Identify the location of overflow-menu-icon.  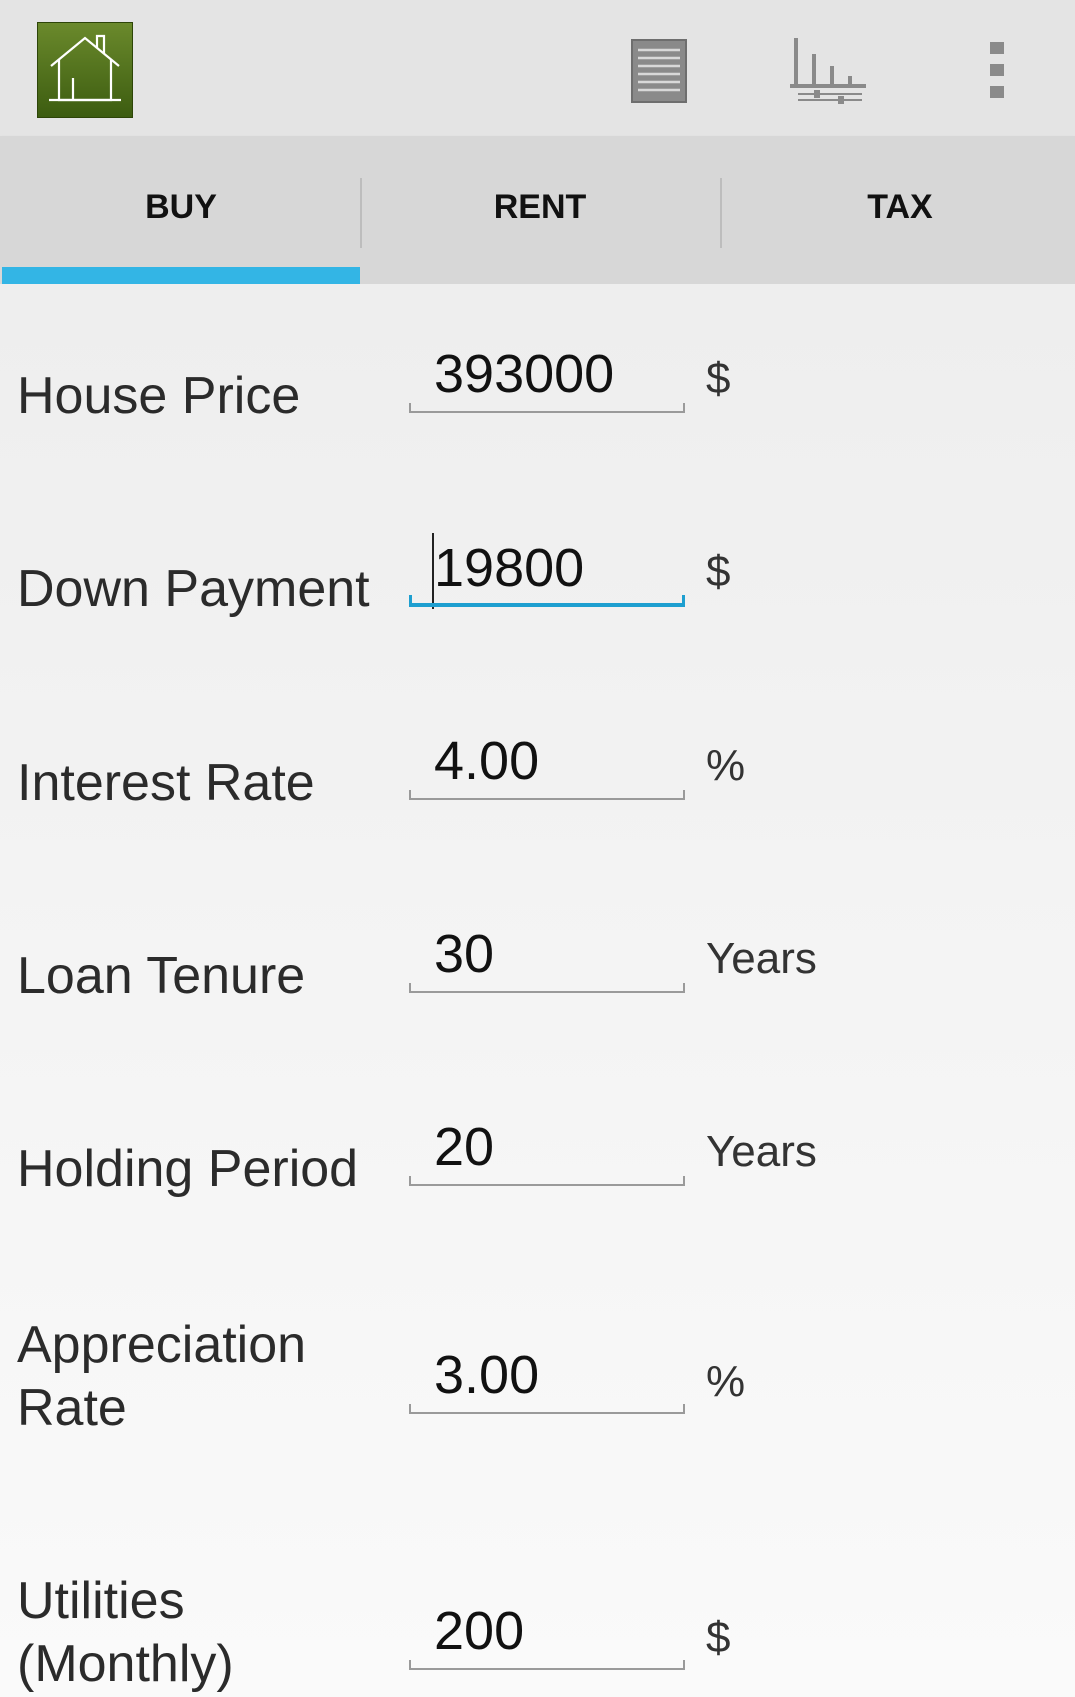
(997, 70).